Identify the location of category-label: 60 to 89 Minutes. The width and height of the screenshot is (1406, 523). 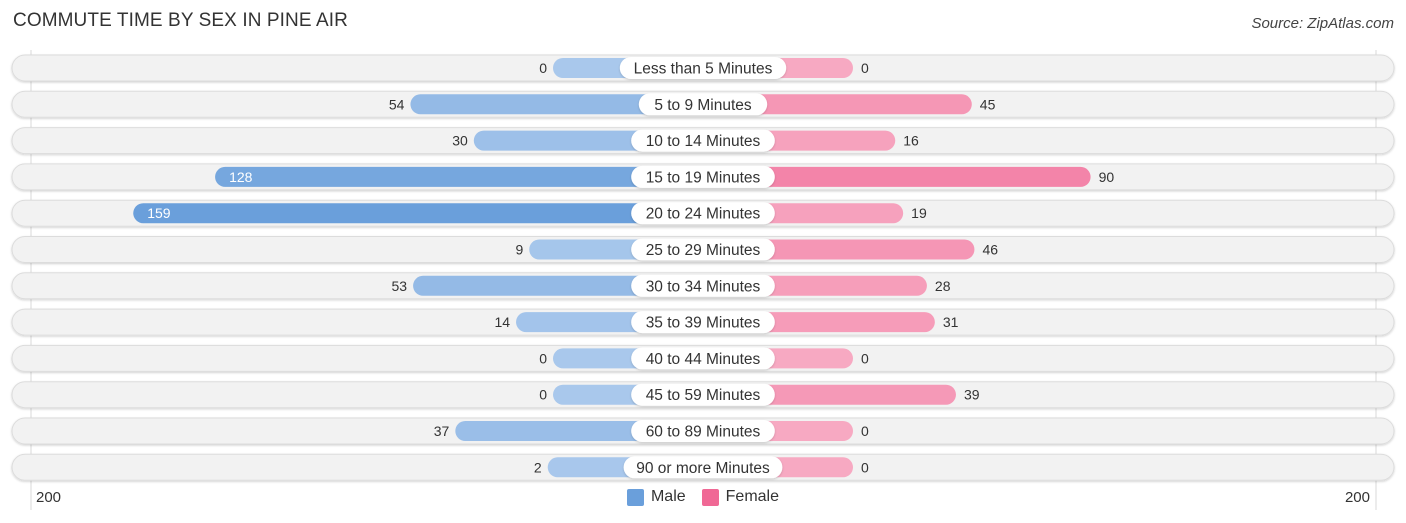
(703, 432).